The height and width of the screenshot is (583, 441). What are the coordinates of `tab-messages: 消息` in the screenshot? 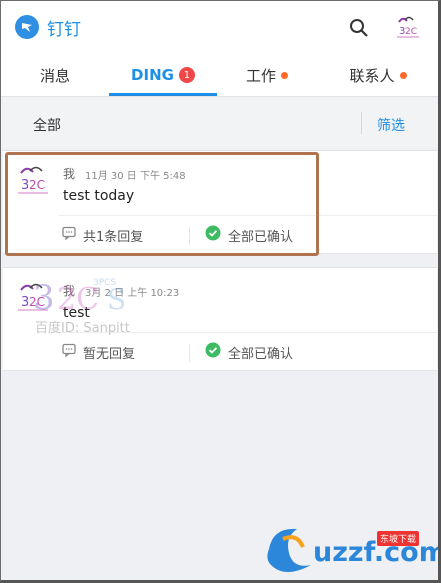 It's located at (55, 75).